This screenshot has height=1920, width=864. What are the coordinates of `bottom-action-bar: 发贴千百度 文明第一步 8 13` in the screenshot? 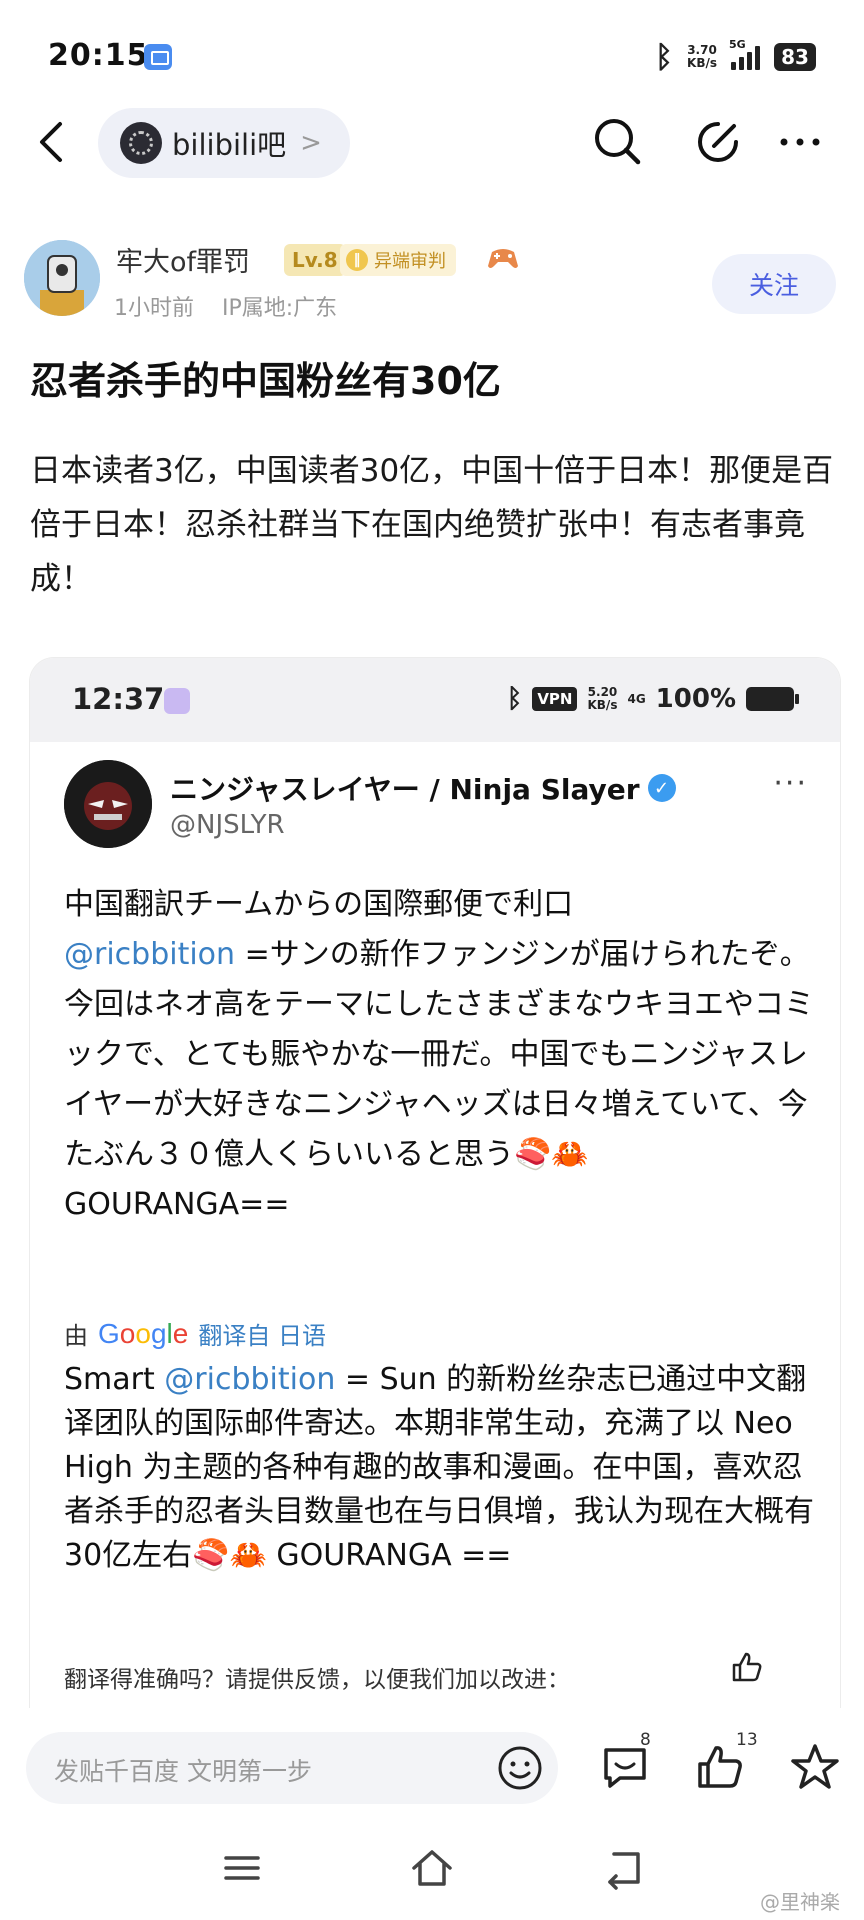 It's located at (432, 1768).